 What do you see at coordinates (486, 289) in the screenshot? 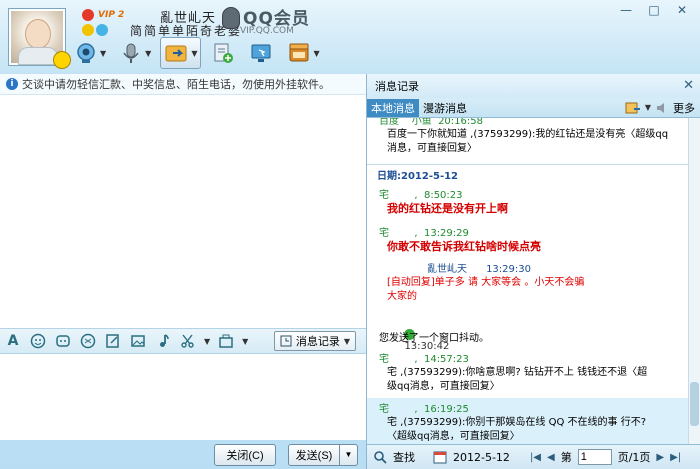
I see `message-text: [自动回复]单子多 请 大家等会 。小天不会骗大家的` at bounding box center [486, 289].